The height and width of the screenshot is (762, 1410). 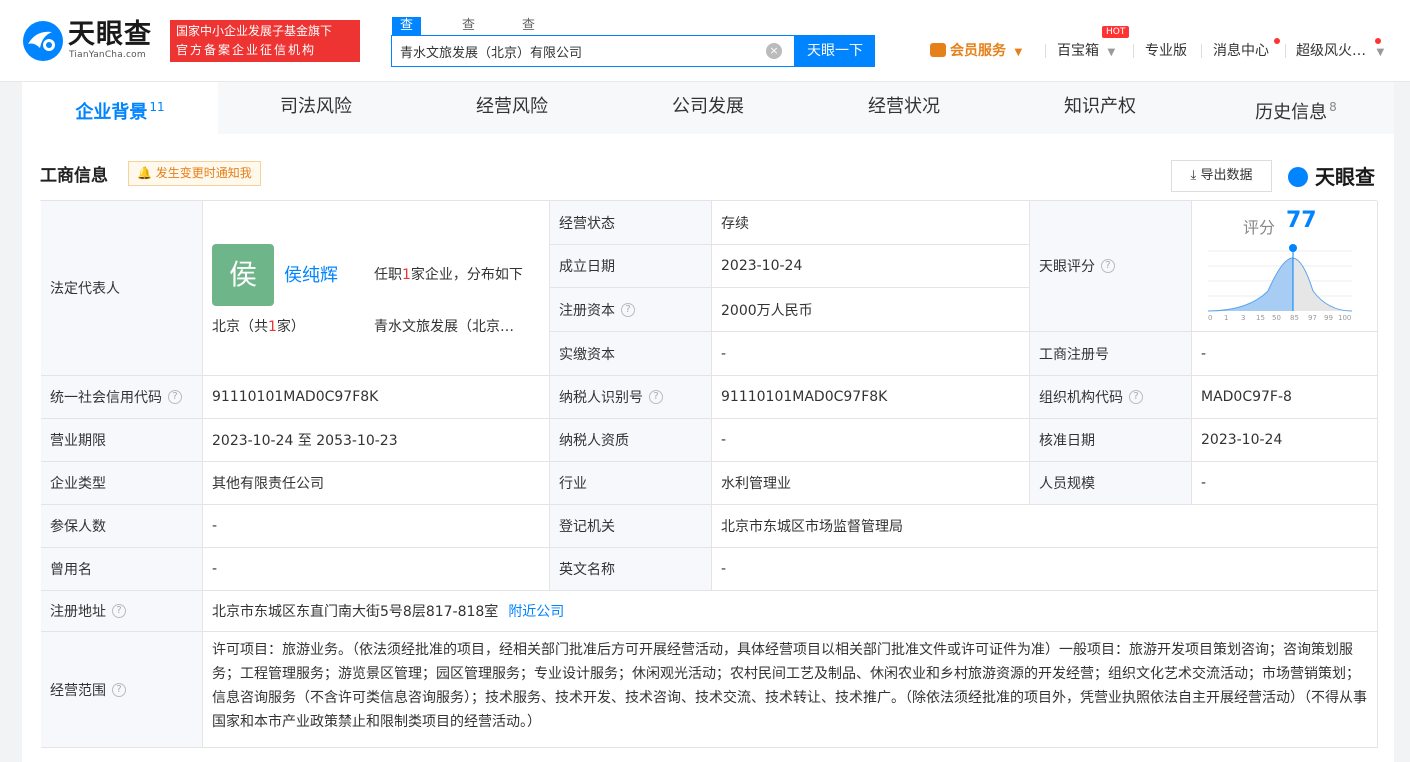 I want to click on company-tabbar: 企业背景 11 司法风险 经营风险 公司发展 经营状况 知识产权 历史信息 8, so click(x=708, y=108).